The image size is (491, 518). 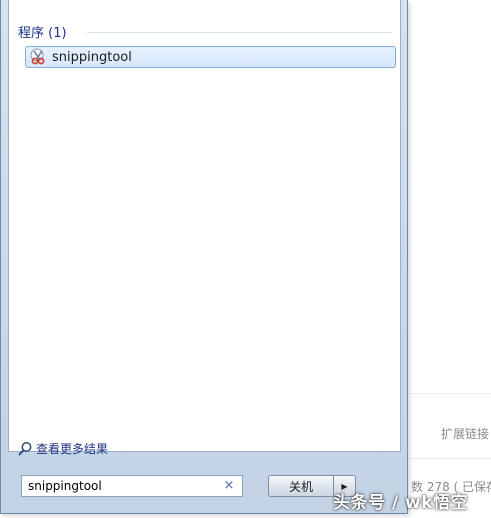 I want to click on group-header-rule, so click(x=239, y=32).